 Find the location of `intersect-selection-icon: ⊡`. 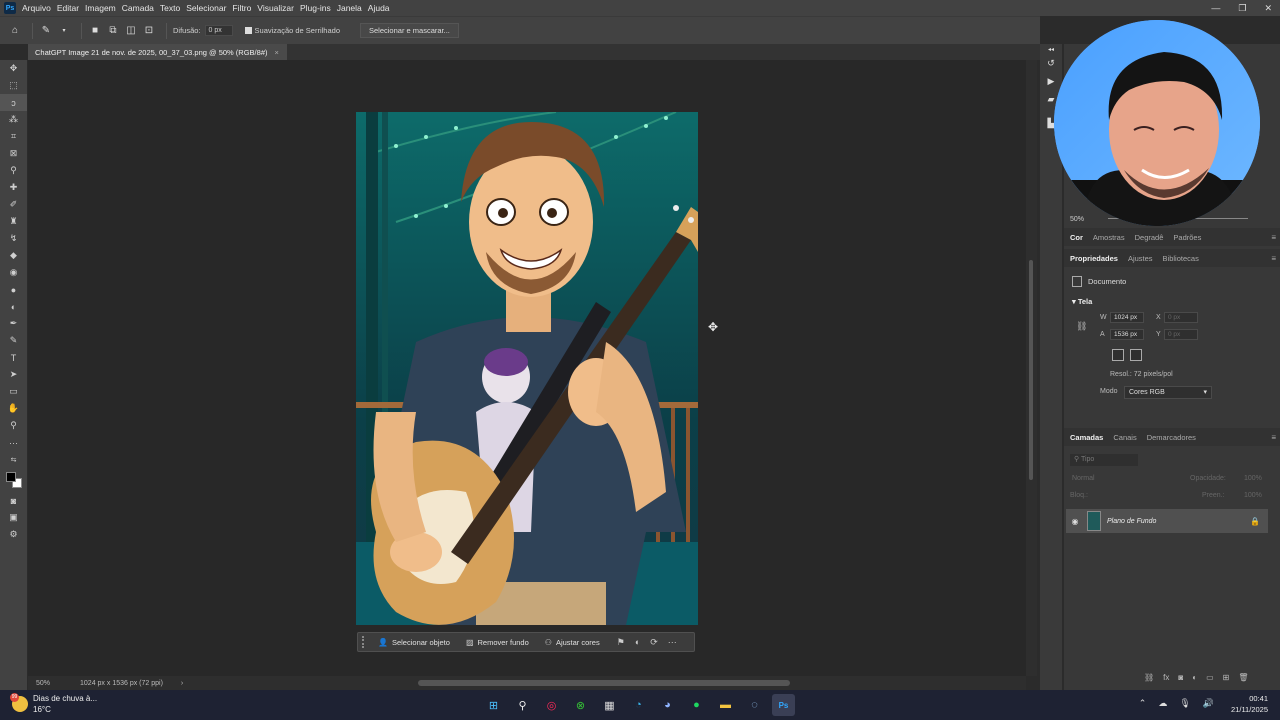

intersect-selection-icon: ⊡ is located at coordinates (149, 31).